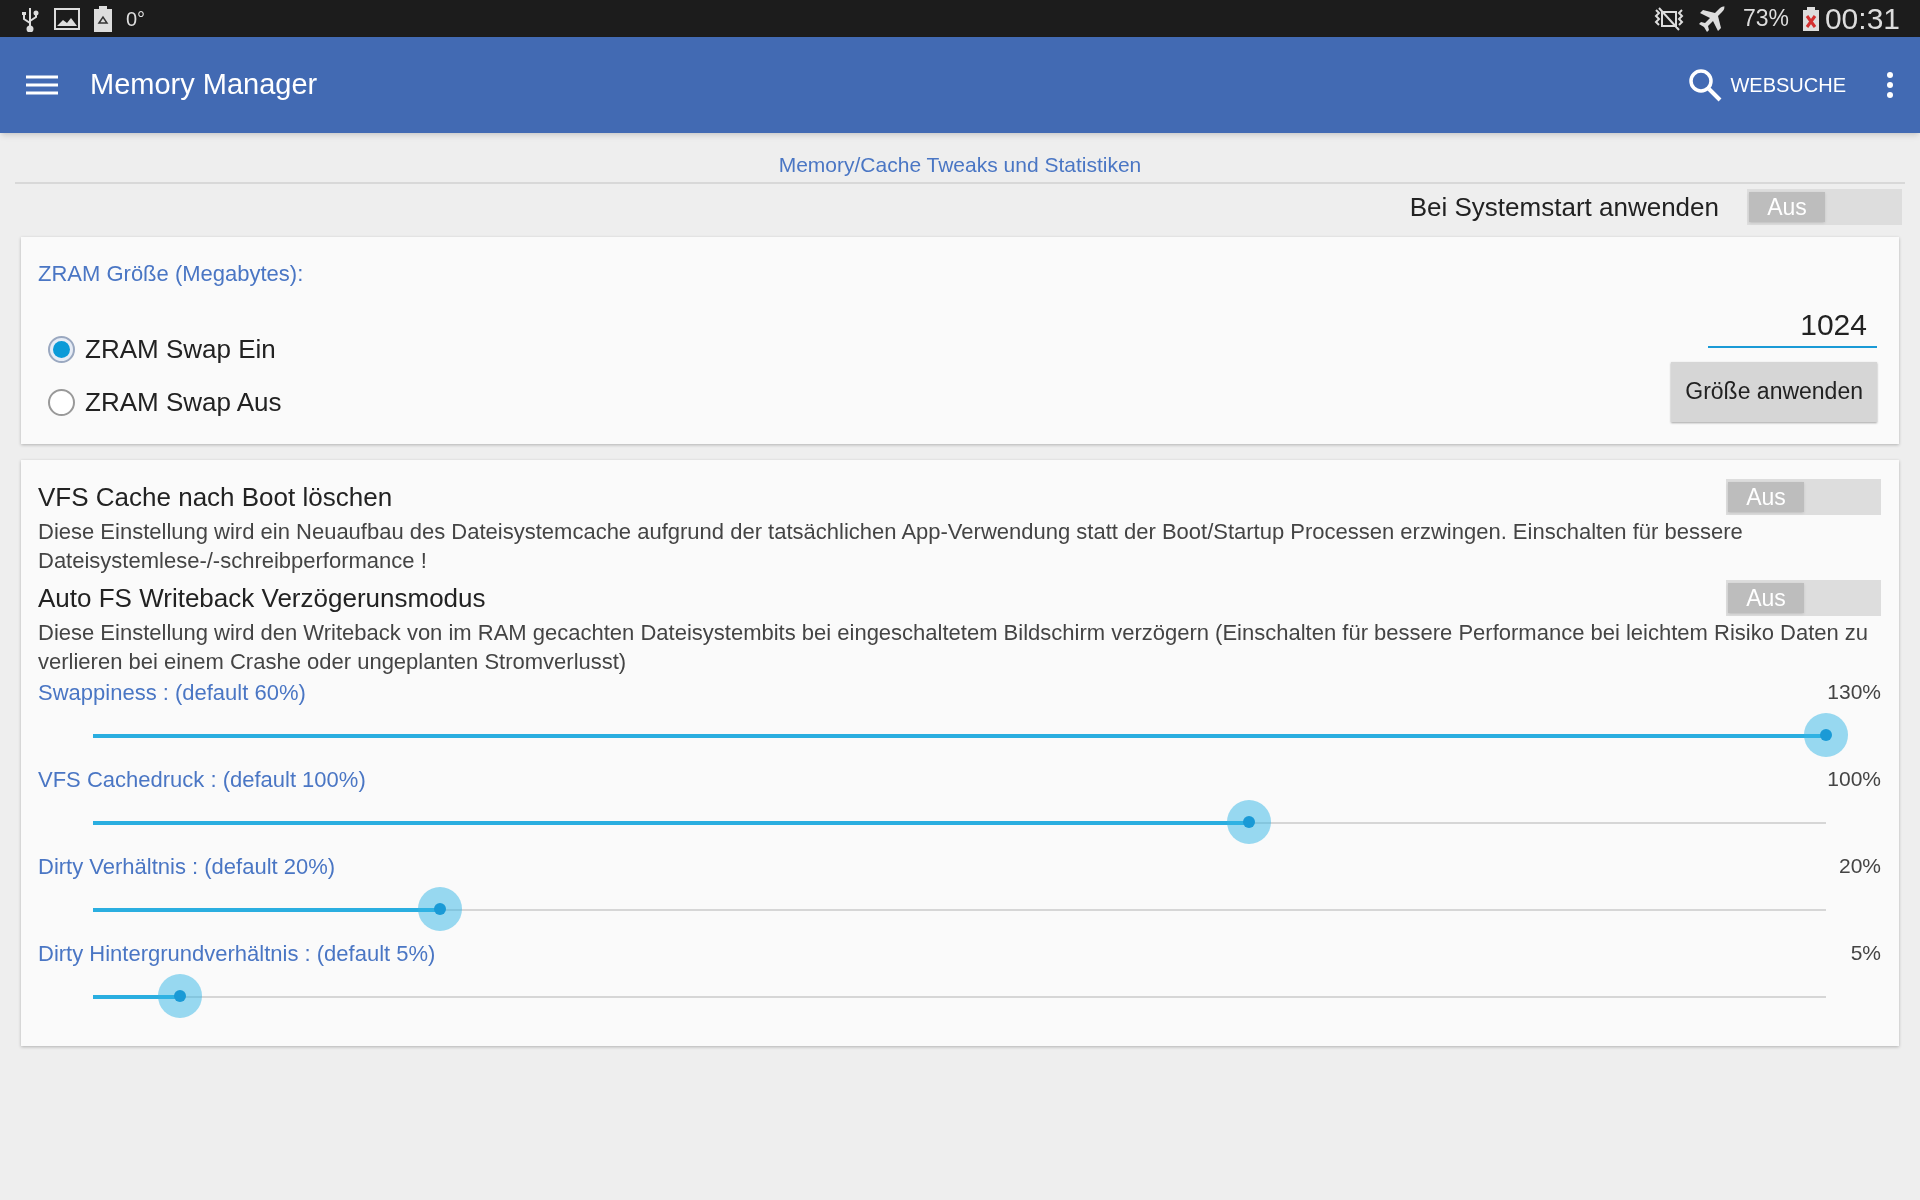 This screenshot has height=1200, width=1920. What do you see at coordinates (171, 273) in the screenshot?
I see `zram-size-label: ZRAM Größe (Megabytes):` at bounding box center [171, 273].